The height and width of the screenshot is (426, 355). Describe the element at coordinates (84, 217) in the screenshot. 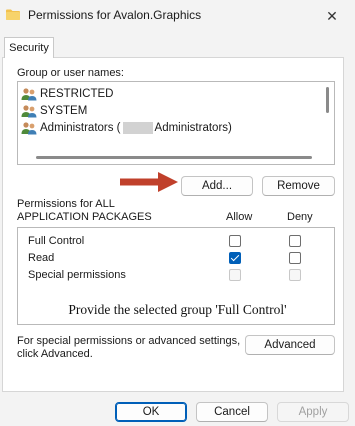

I see `permissions-label-line2: APPLICATION PACKAGES` at that location.